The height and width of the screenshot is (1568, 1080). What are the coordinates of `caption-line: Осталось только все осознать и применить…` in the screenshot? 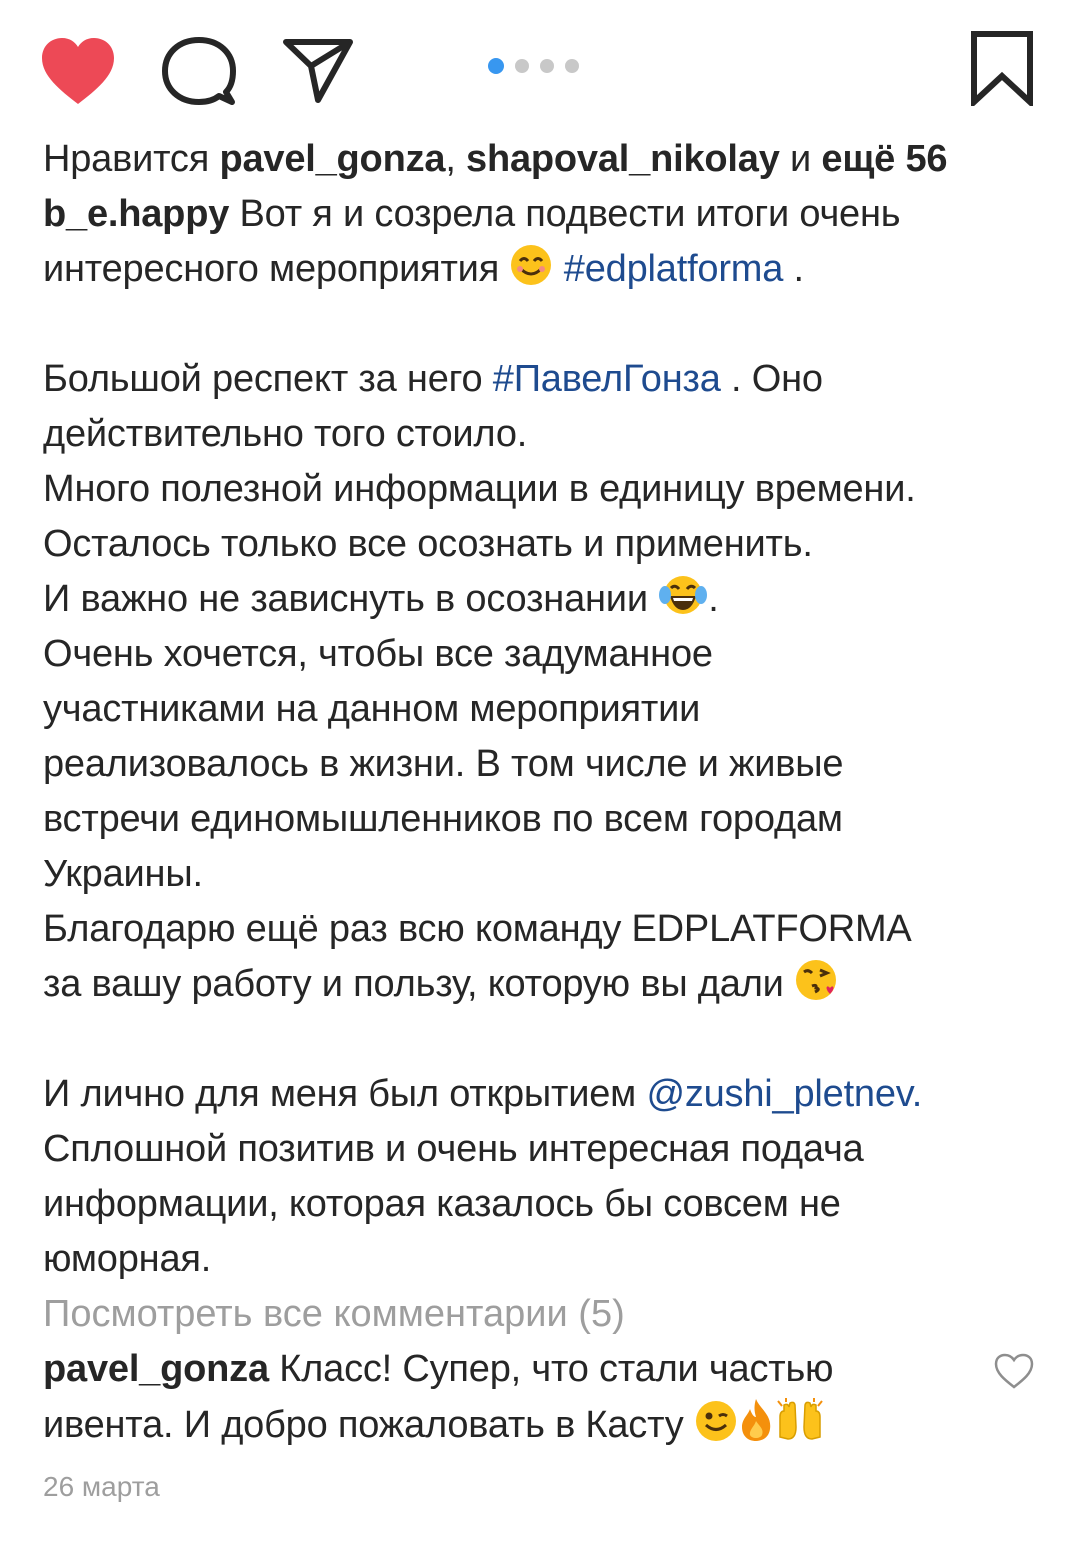 It's located at (428, 544).